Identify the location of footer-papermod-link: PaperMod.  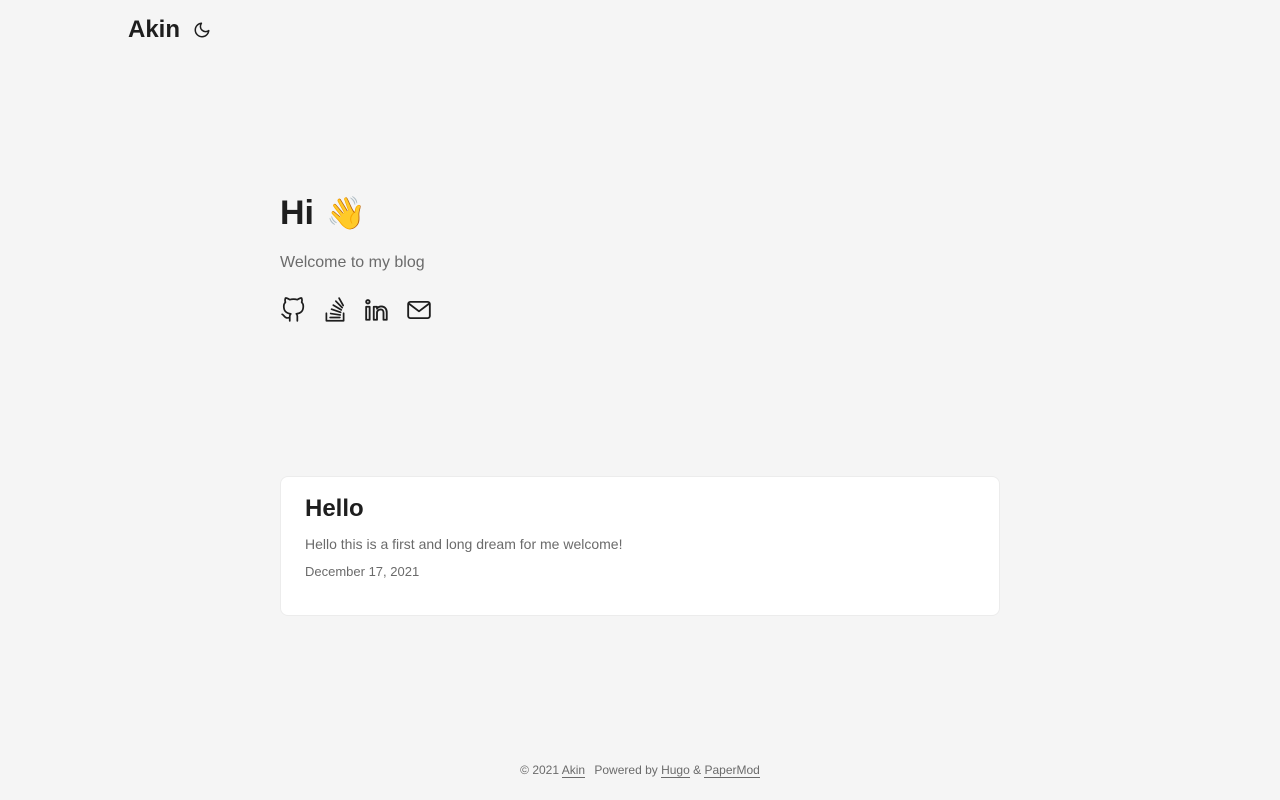
(732, 770).